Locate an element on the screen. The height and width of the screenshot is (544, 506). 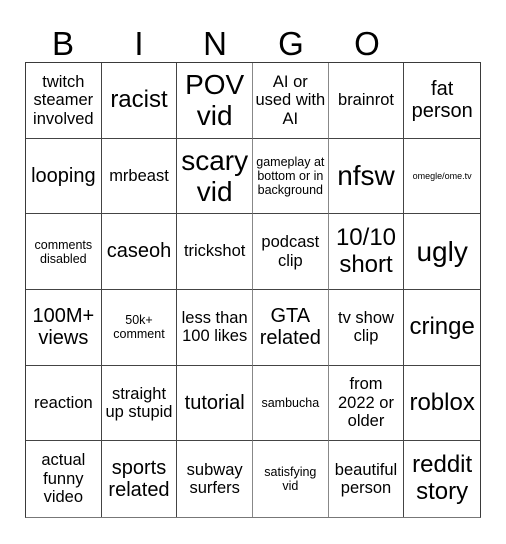
bingo-cell-text: mrbeast is located at coordinates (139, 175).